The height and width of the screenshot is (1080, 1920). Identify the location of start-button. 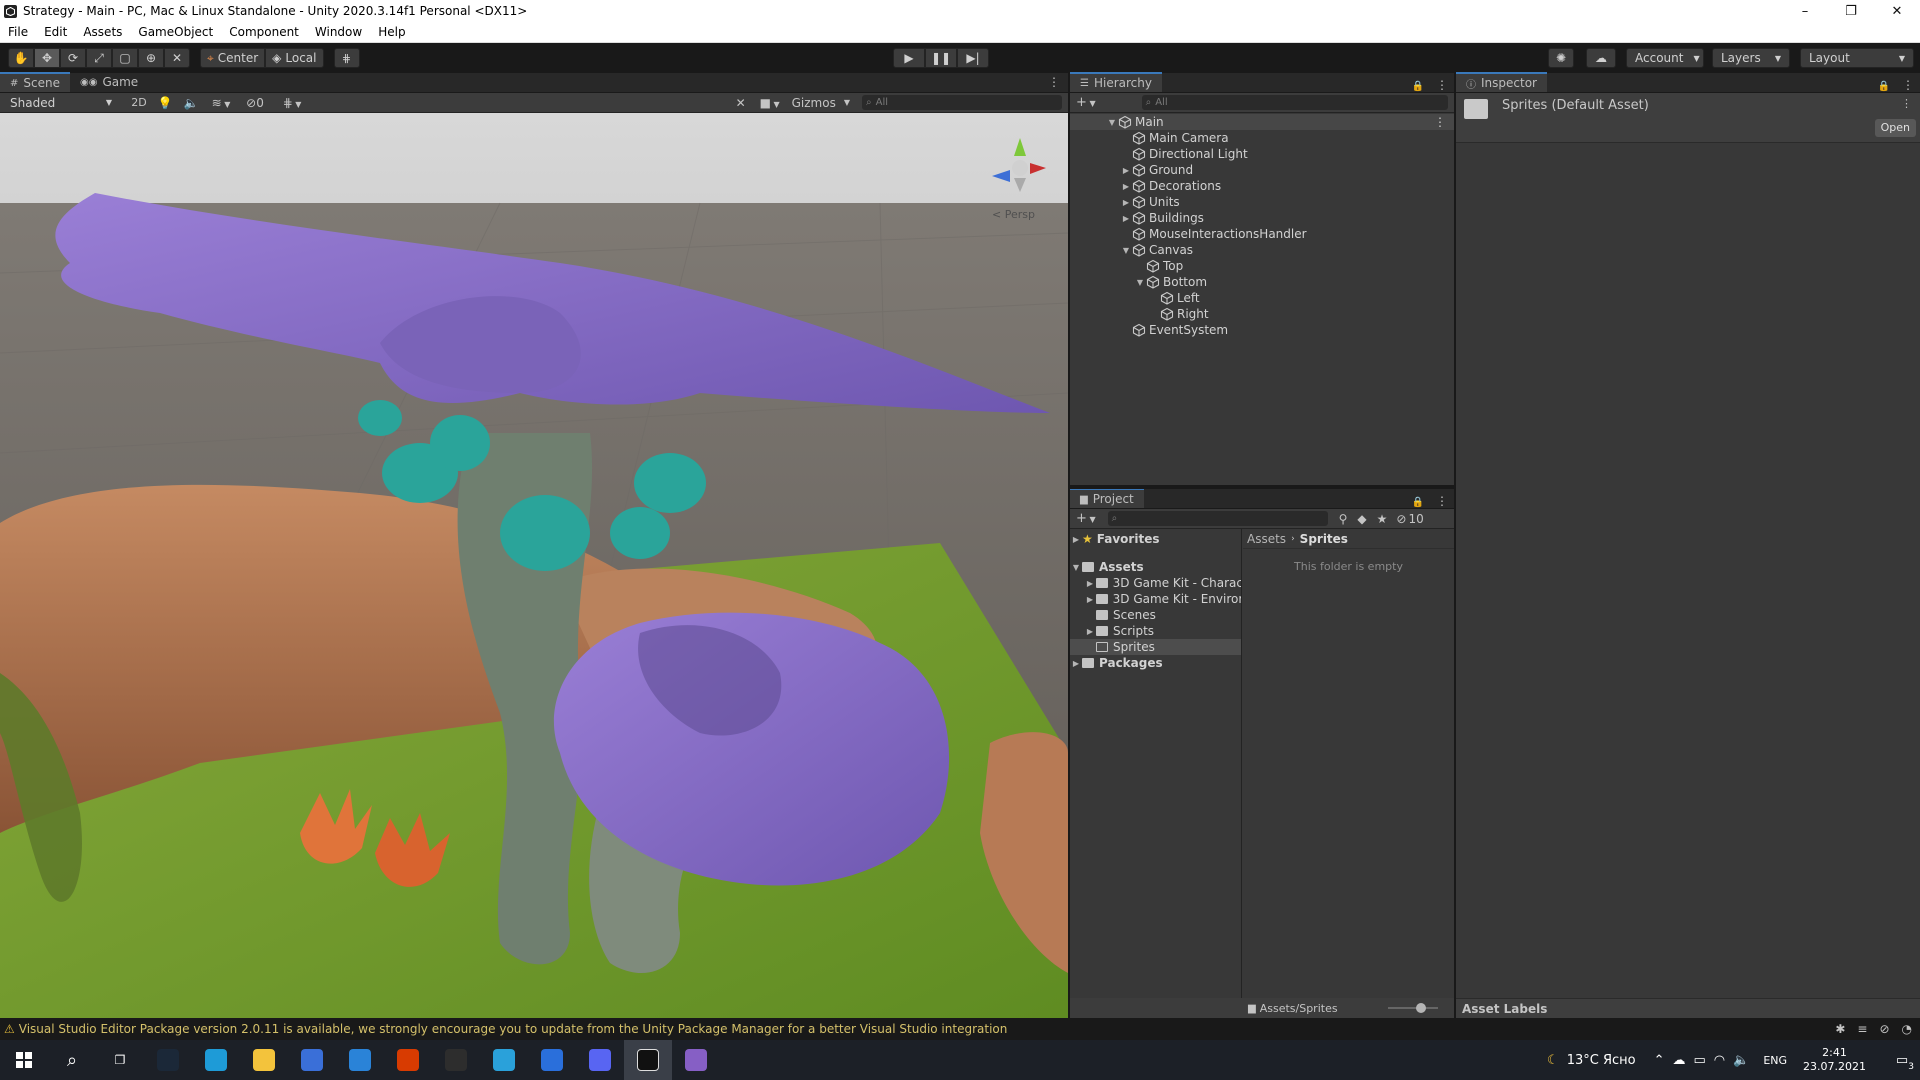
(24, 1060).